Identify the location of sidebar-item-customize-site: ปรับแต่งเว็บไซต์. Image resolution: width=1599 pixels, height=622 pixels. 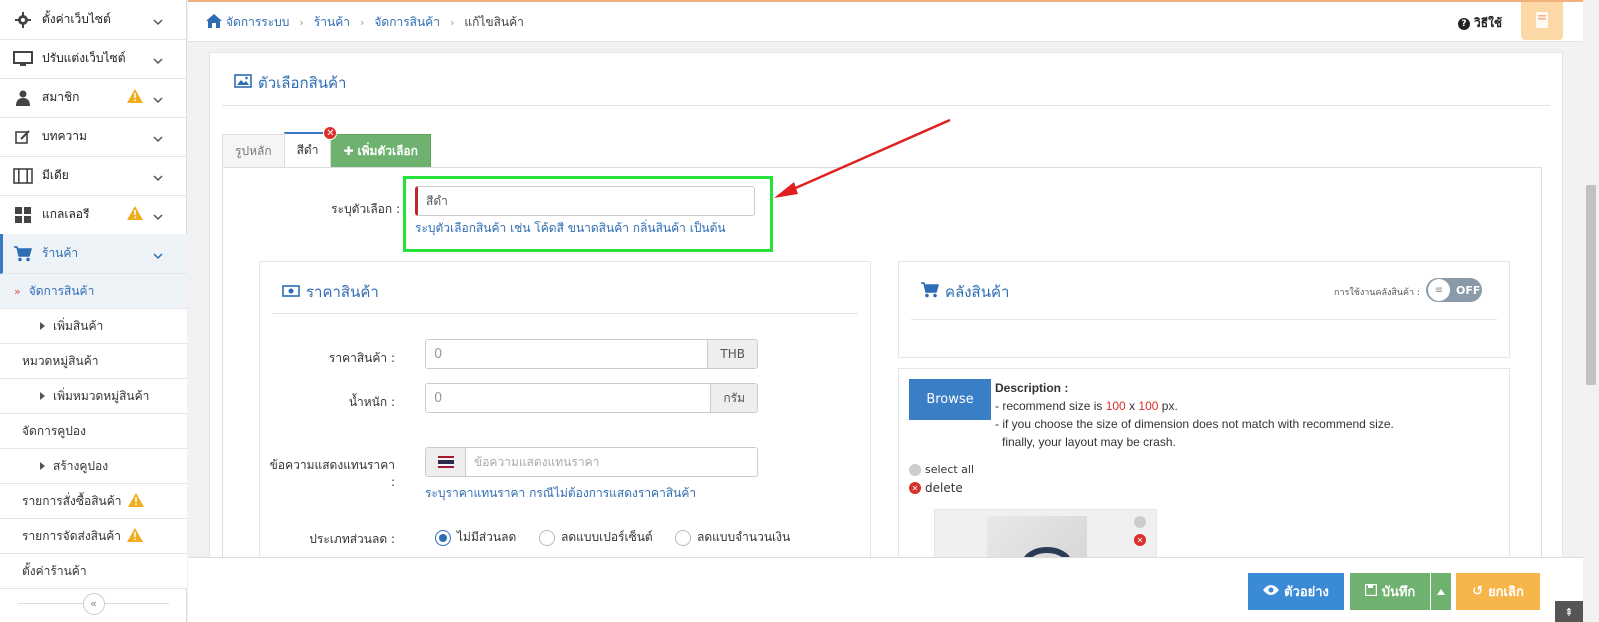
(93, 59).